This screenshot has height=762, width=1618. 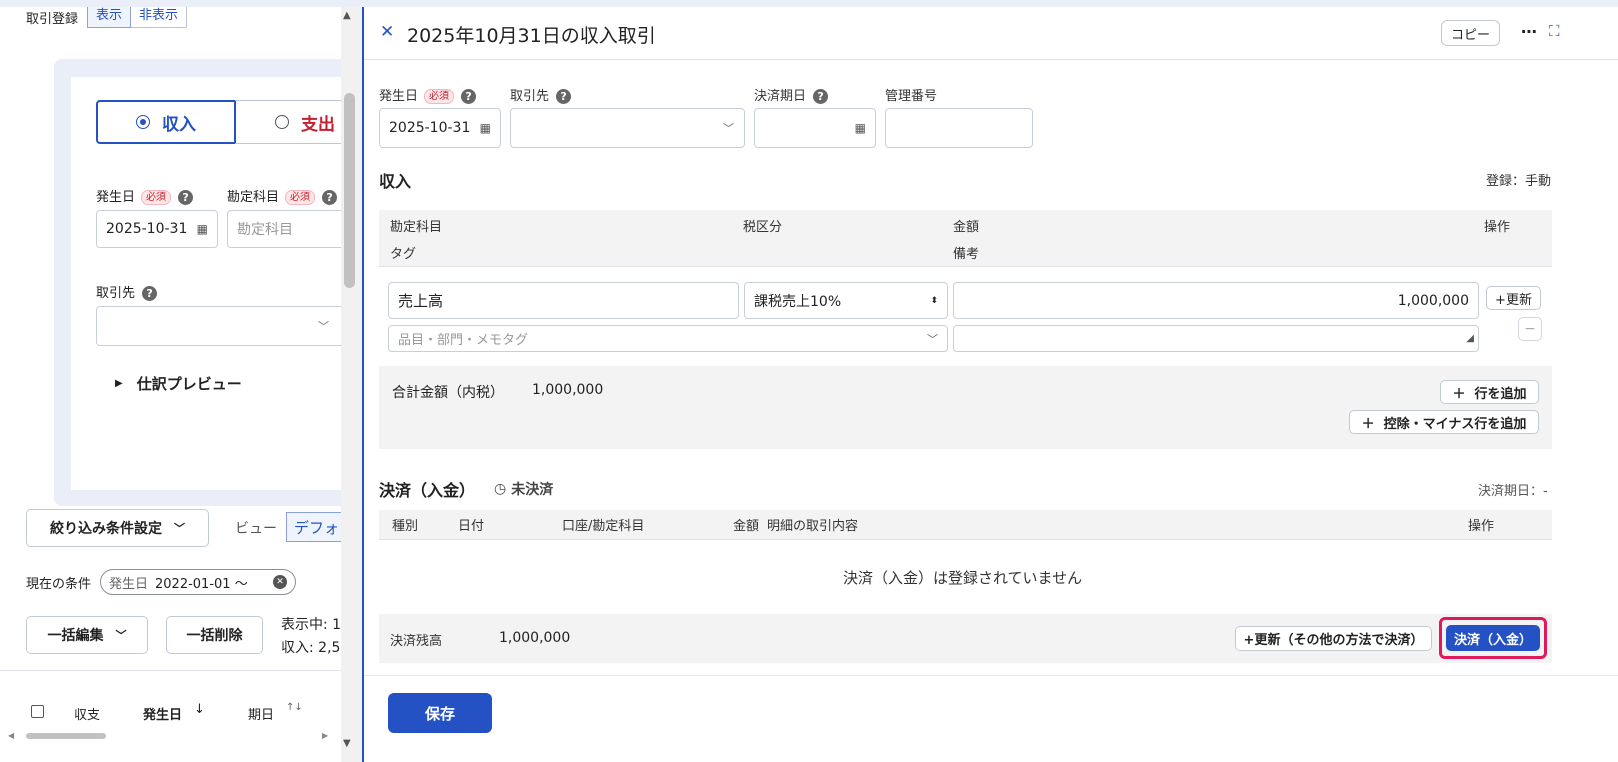 What do you see at coordinates (668, 338) in the screenshot?
I see `row-tag-select: 品目・部門・メモタグ ﹀` at bounding box center [668, 338].